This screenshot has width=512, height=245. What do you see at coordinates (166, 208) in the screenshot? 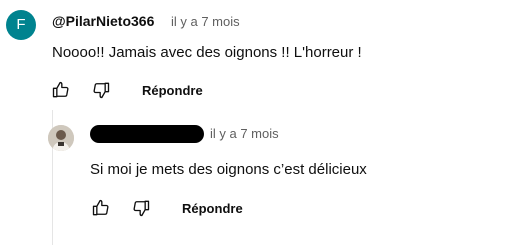
I see `reply-actions: Répondre` at bounding box center [166, 208].